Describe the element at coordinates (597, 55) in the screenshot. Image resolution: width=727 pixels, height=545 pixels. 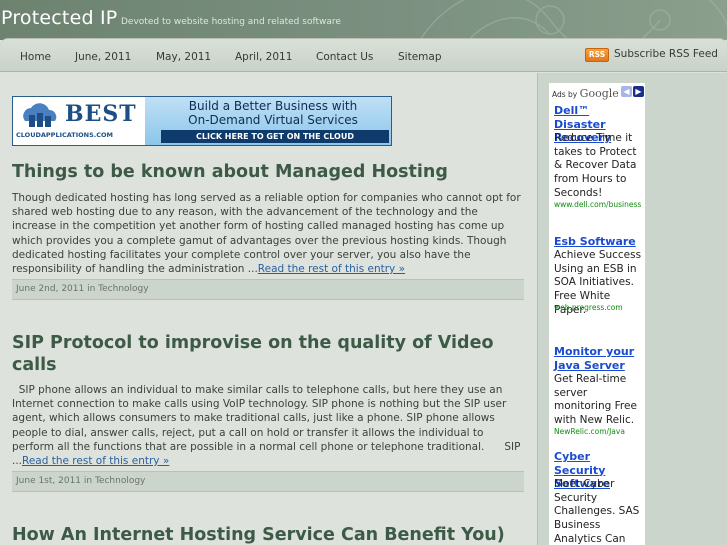
I see `rss-icon: RSS` at that location.